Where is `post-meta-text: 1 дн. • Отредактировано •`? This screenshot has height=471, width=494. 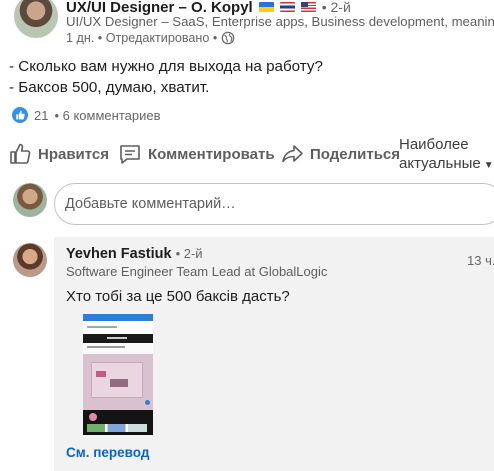 post-meta-text: 1 дн. • Отредактировано • is located at coordinates (142, 38).